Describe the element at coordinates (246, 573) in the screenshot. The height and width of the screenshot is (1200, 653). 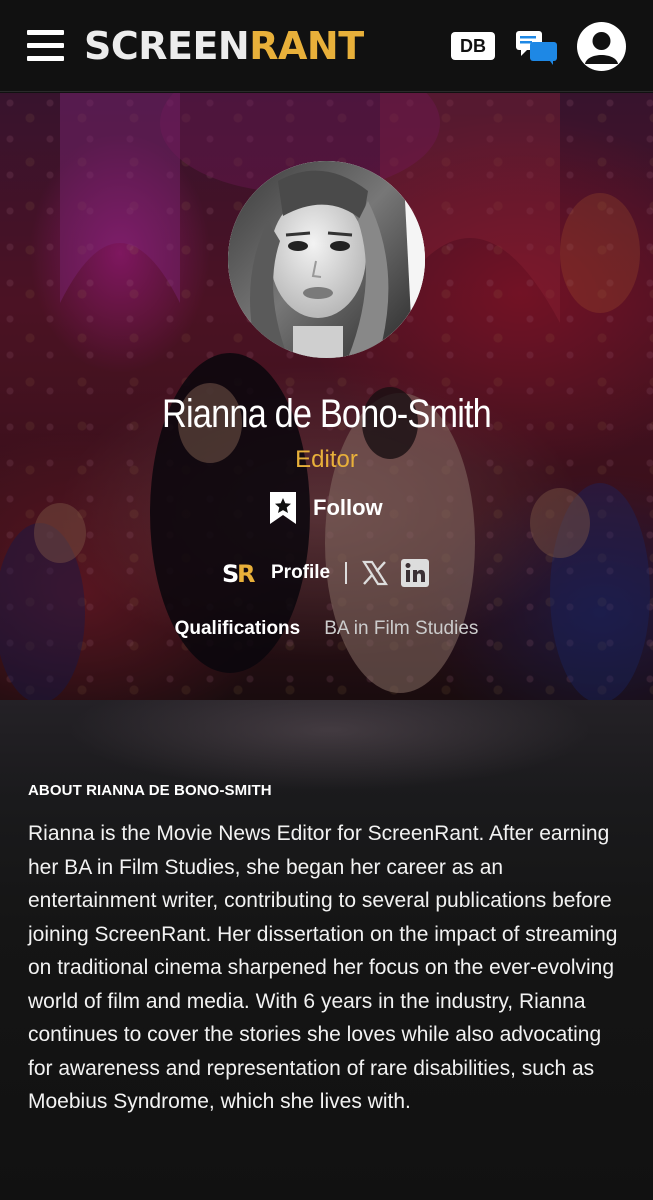
I see `svg-text: R` at that location.